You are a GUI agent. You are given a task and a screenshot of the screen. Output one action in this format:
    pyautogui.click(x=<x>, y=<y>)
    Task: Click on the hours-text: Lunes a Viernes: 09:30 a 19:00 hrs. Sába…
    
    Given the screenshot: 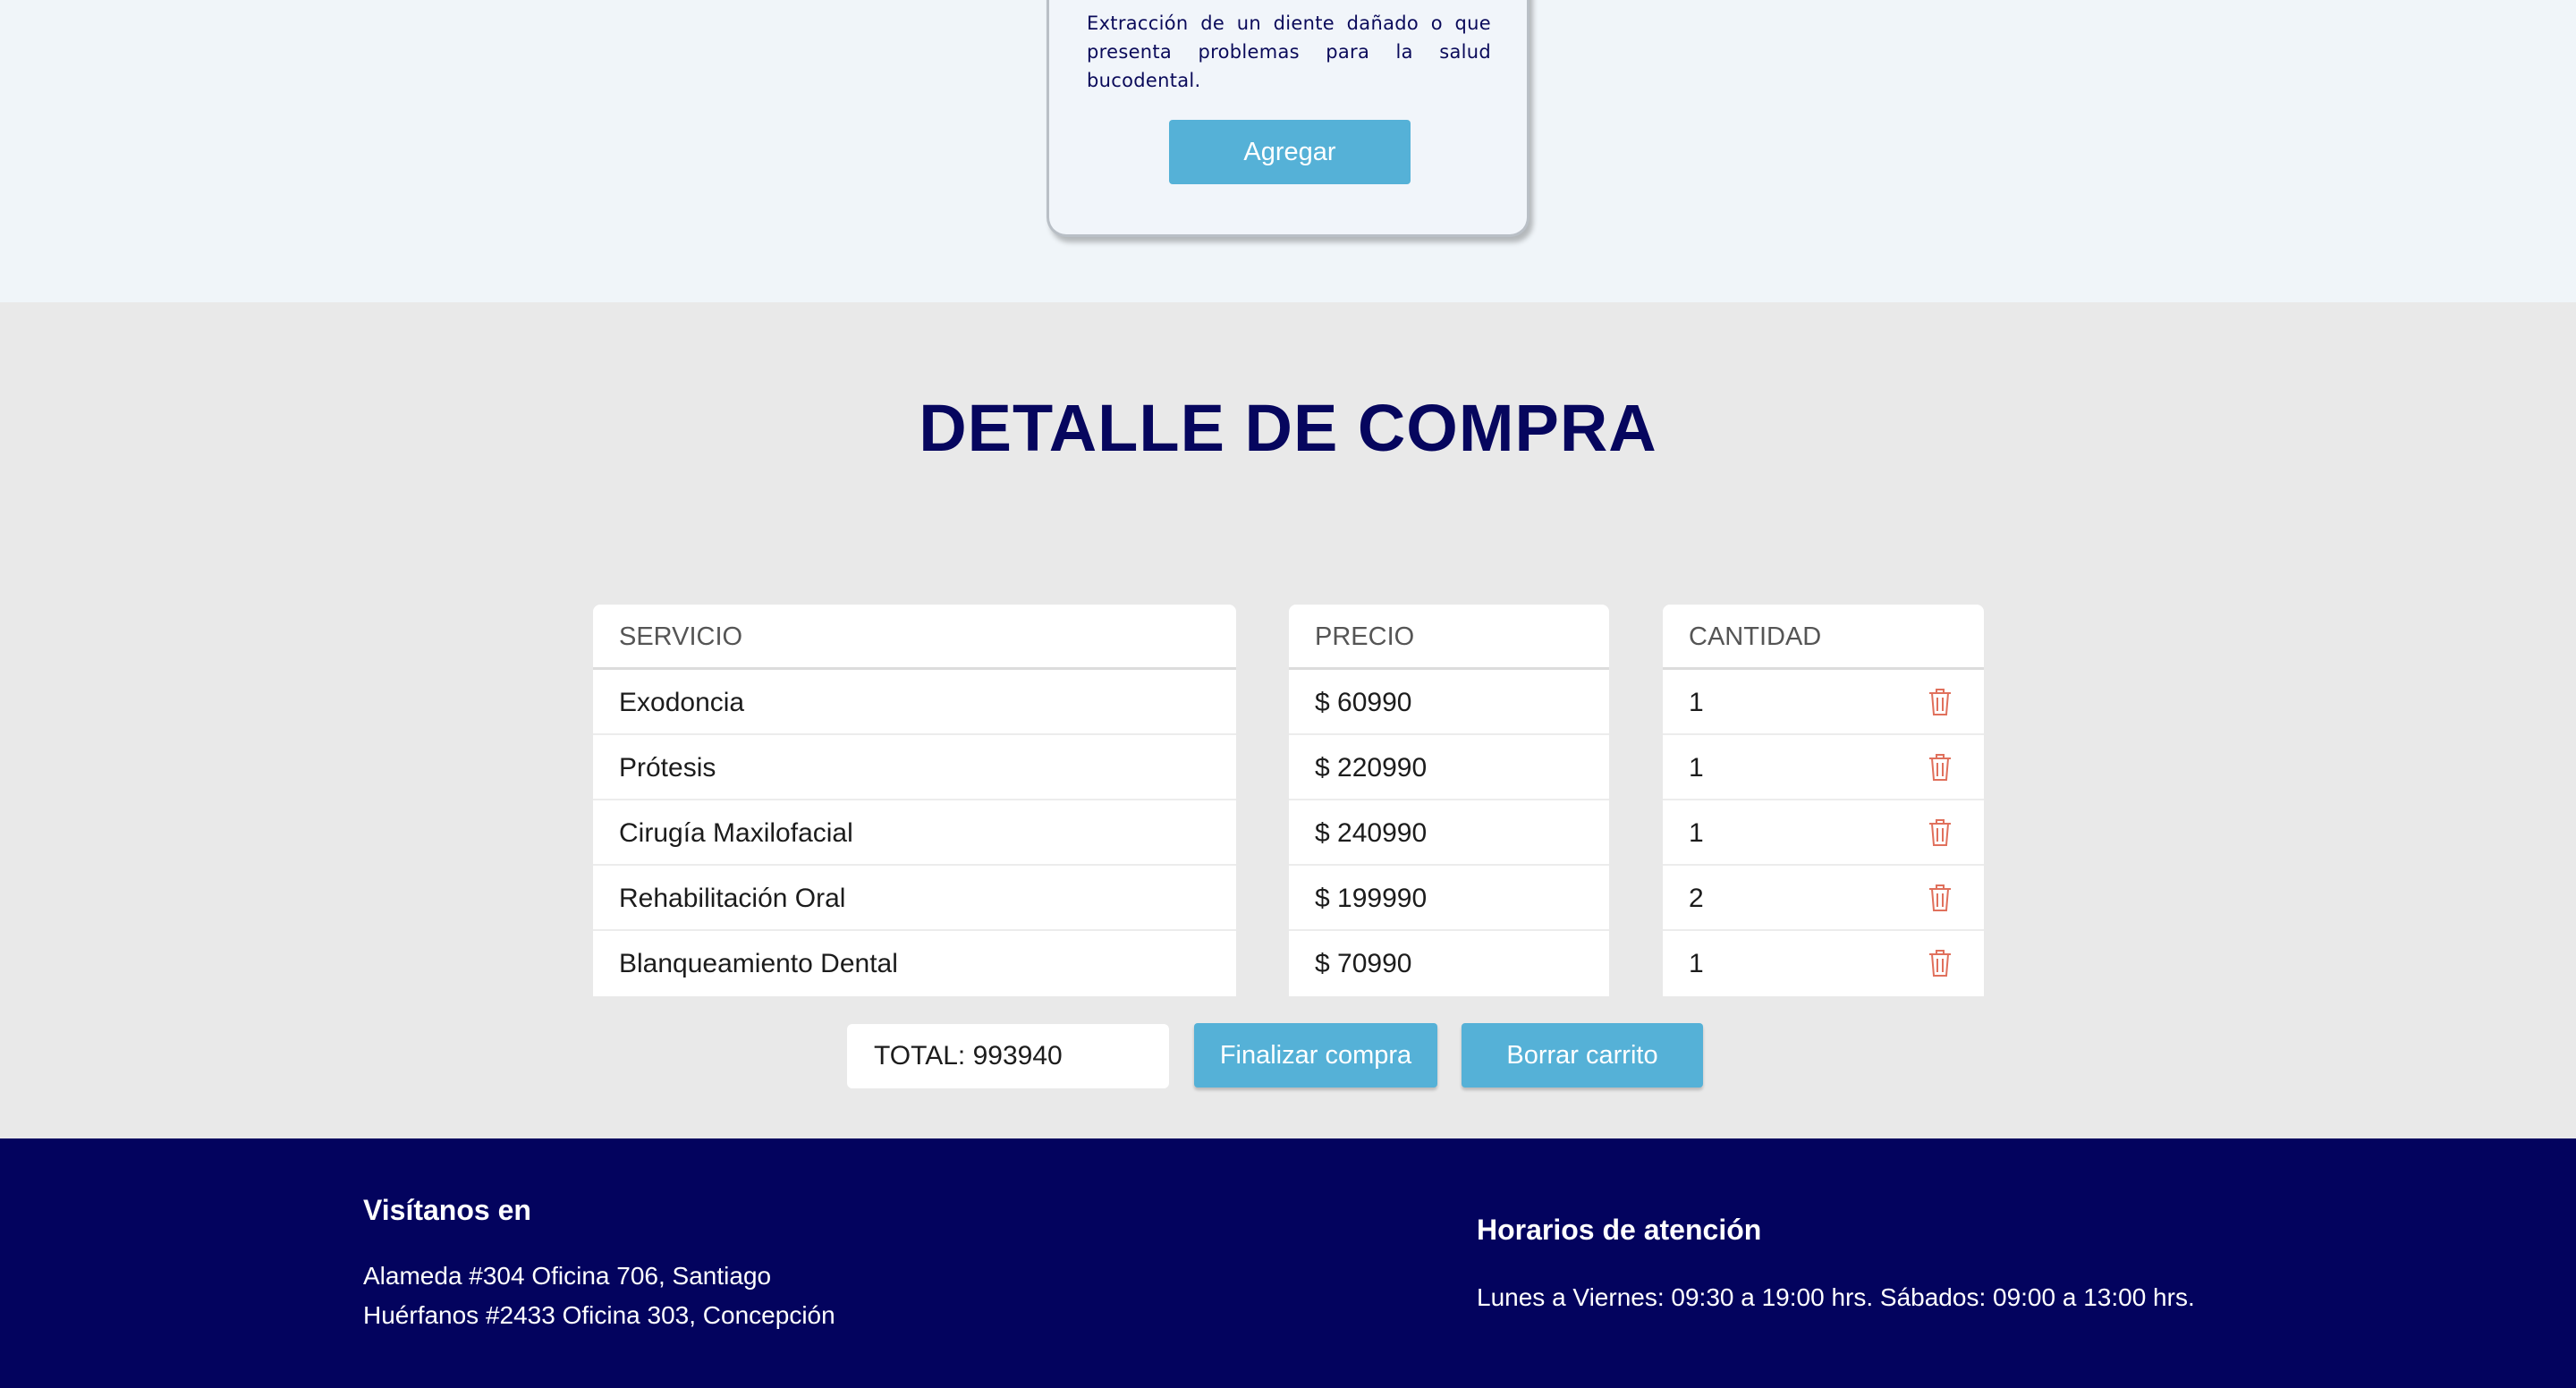 What is the action you would take?
    pyautogui.click(x=1836, y=1297)
    